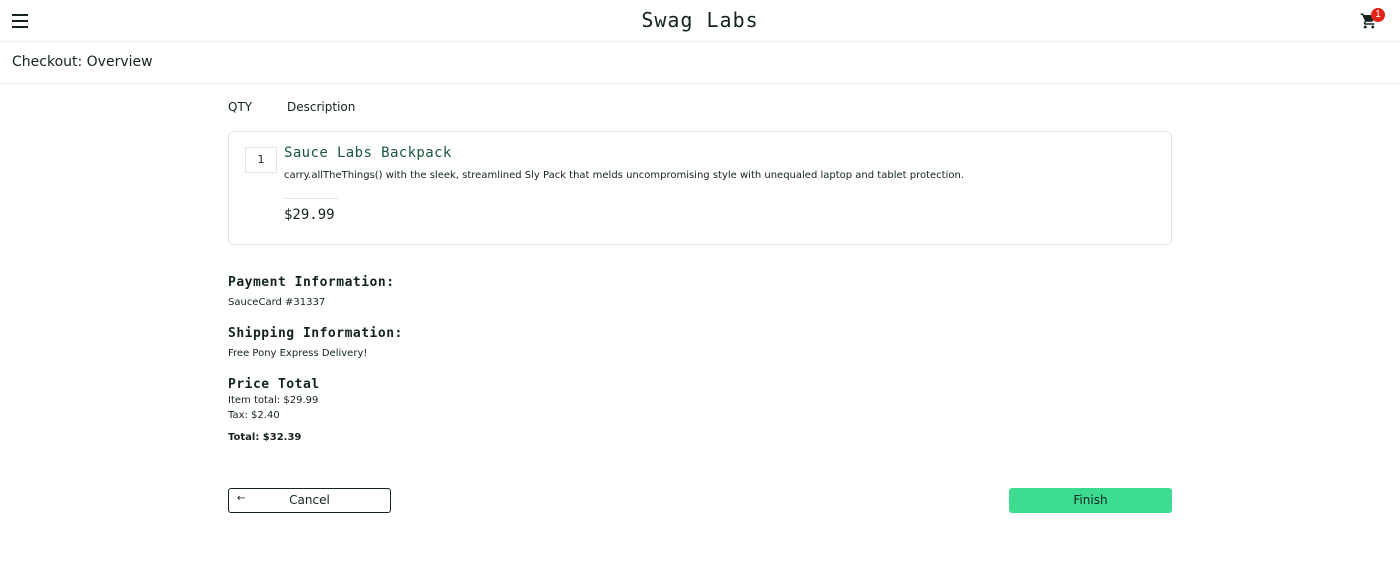  Describe the element at coordinates (273, 400) in the screenshot. I see `item-total: Item total: $29.99` at that location.